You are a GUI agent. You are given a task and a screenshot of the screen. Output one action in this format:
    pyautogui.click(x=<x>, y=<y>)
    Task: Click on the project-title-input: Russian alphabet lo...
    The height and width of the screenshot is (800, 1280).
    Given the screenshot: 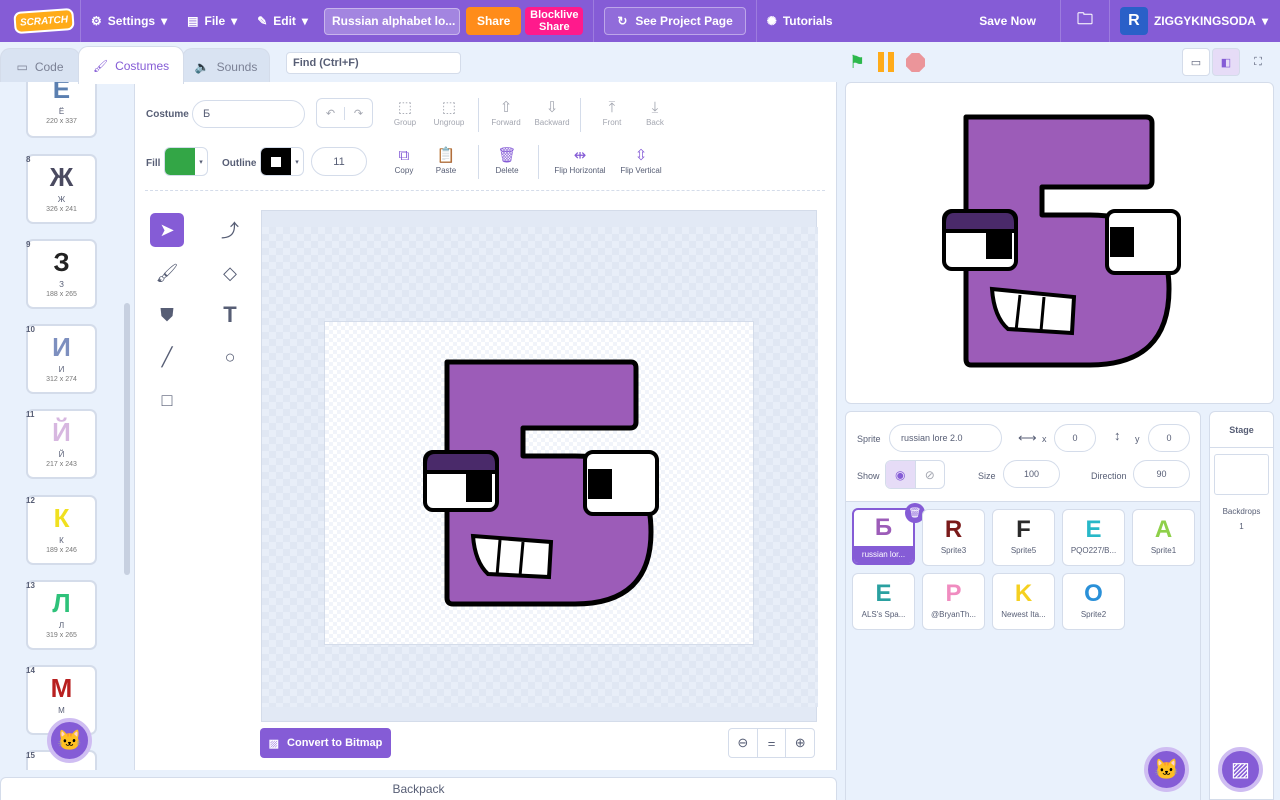 What is the action you would take?
    pyautogui.click(x=391, y=21)
    